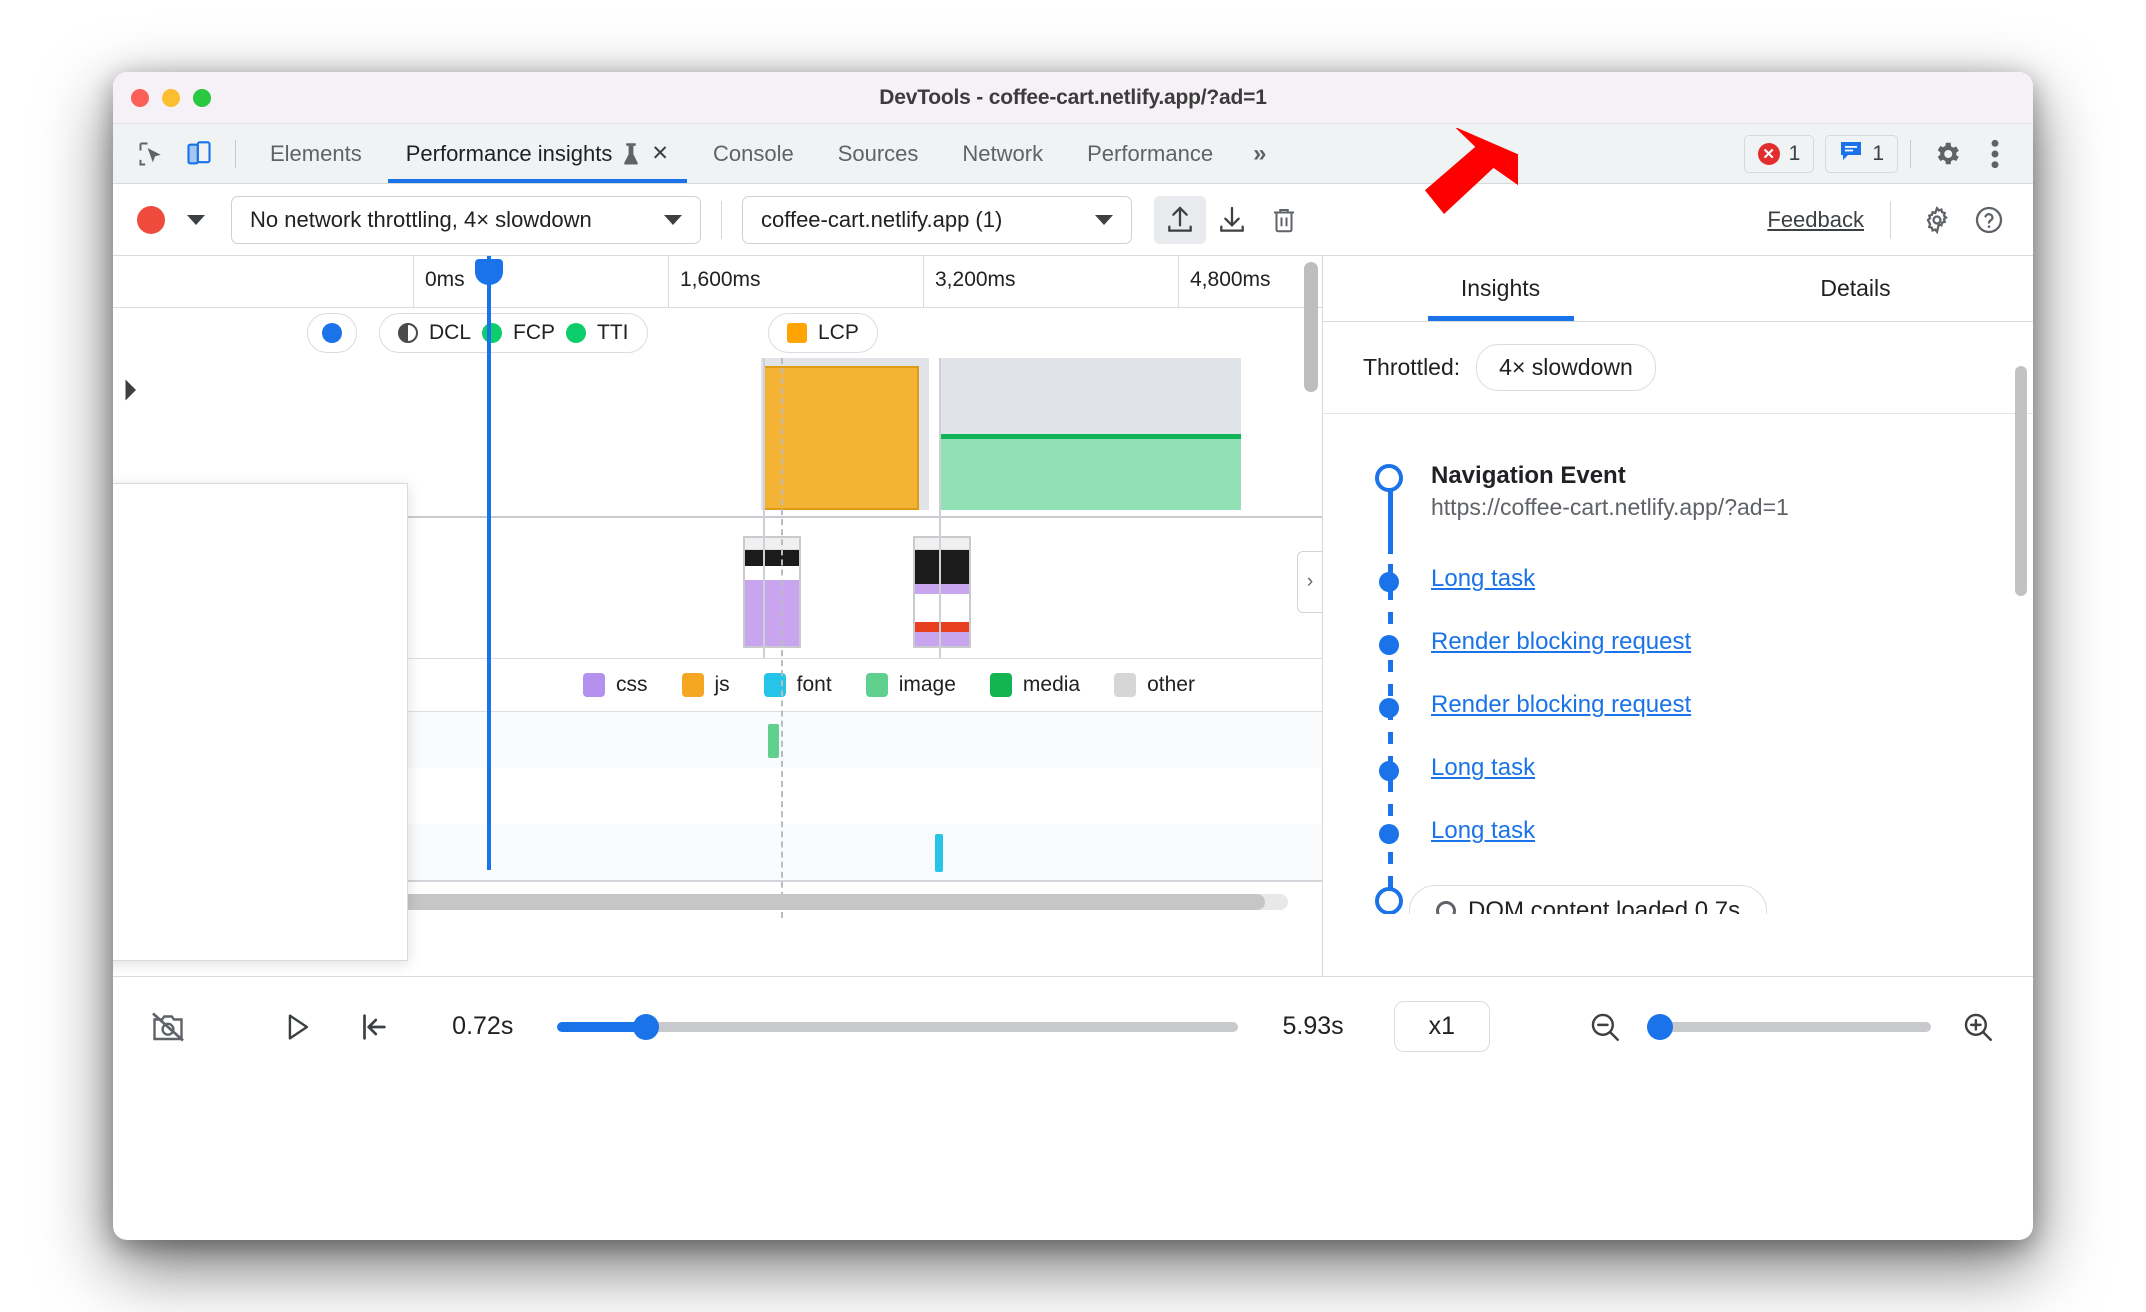  What do you see at coordinates (199, 154) in the screenshot?
I see `device-toggle-icon` at bounding box center [199, 154].